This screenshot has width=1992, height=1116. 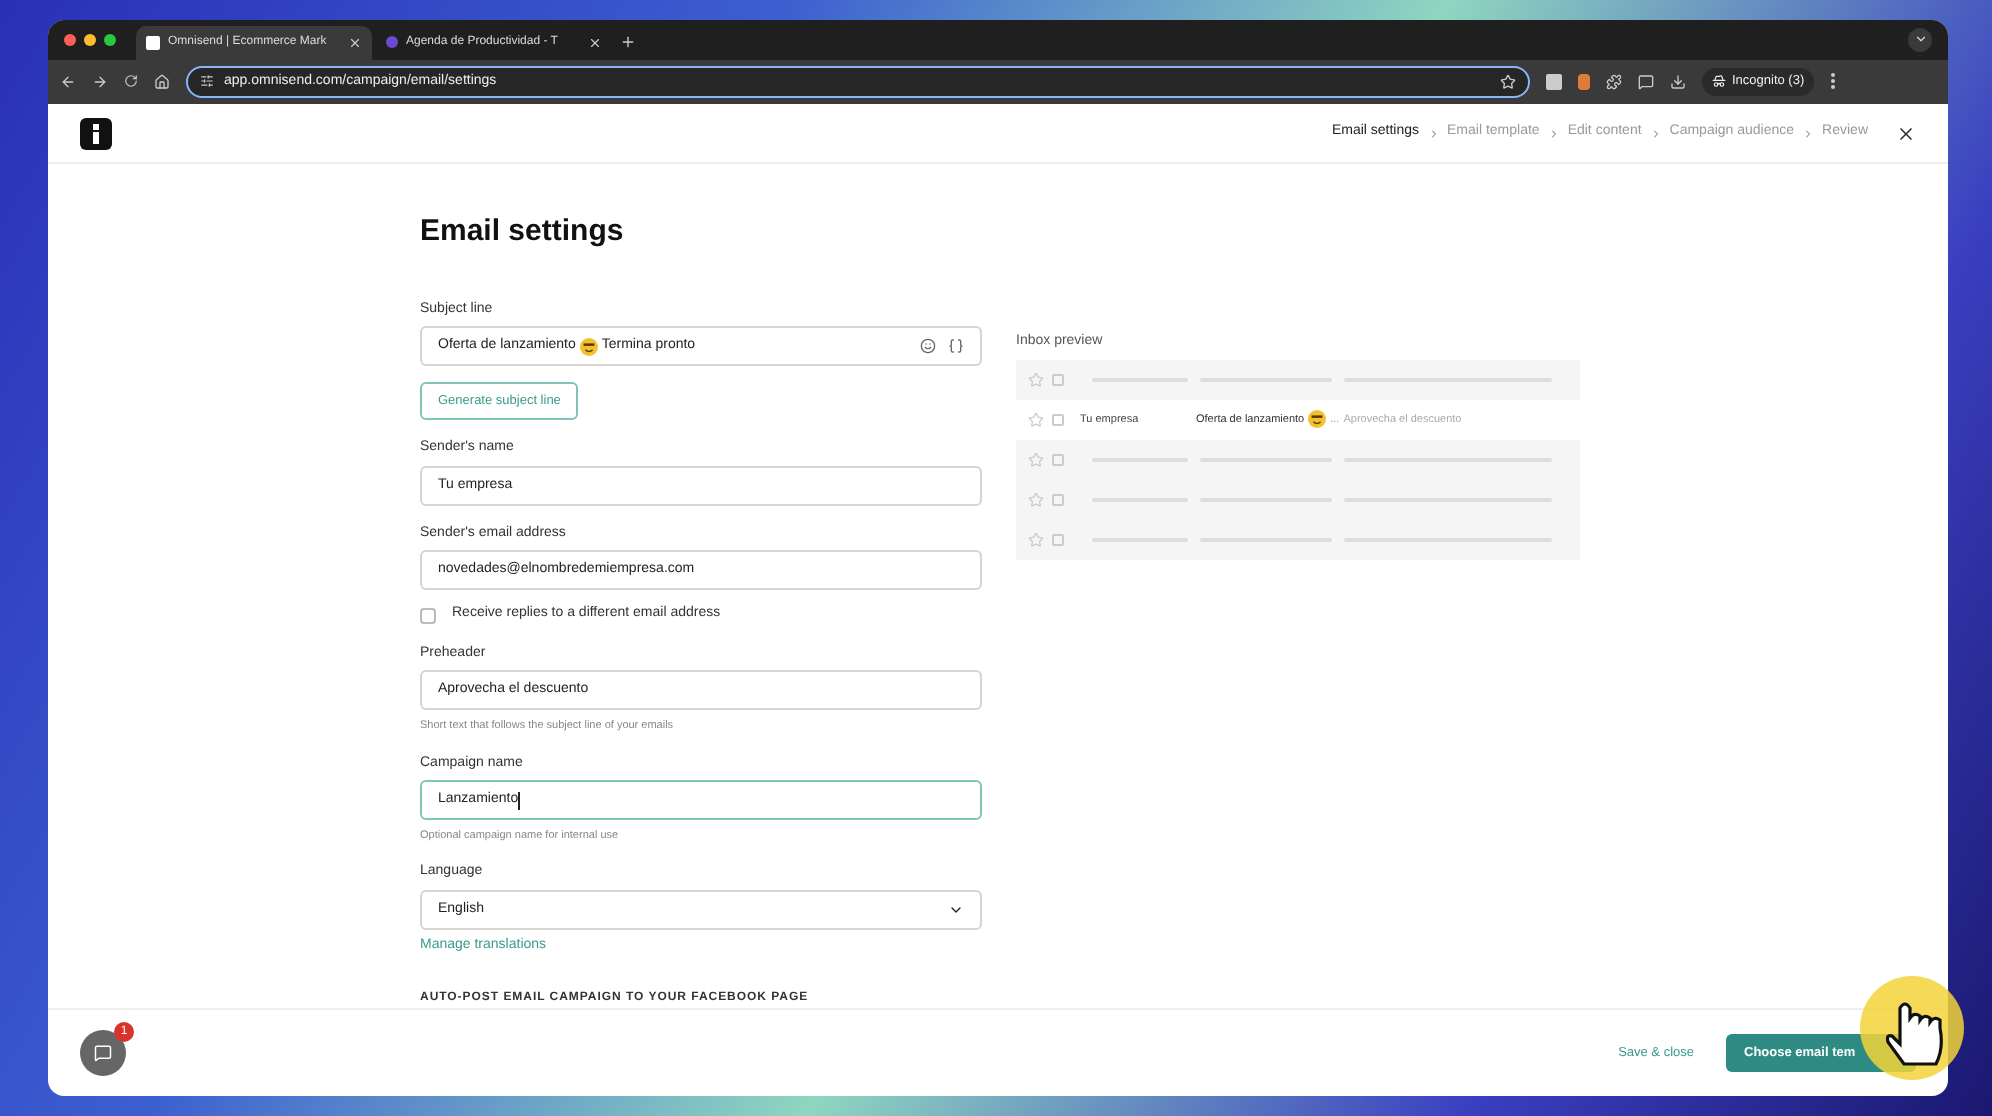 I want to click on site-info-icon, so click(x=207, y=81).